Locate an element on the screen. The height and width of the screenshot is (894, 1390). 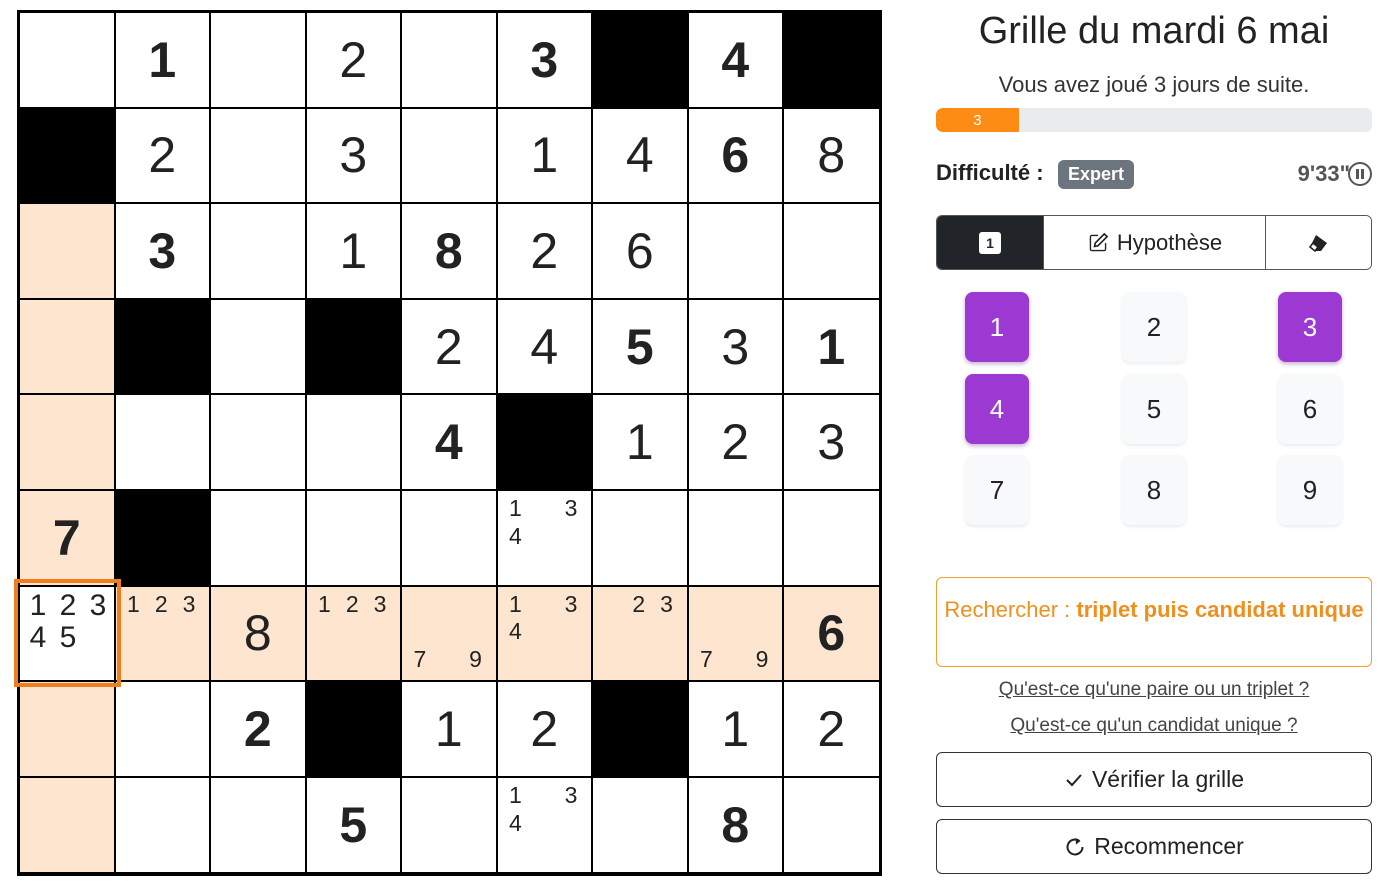
number-button-5: 5 is located at coordinates (1154, 409).